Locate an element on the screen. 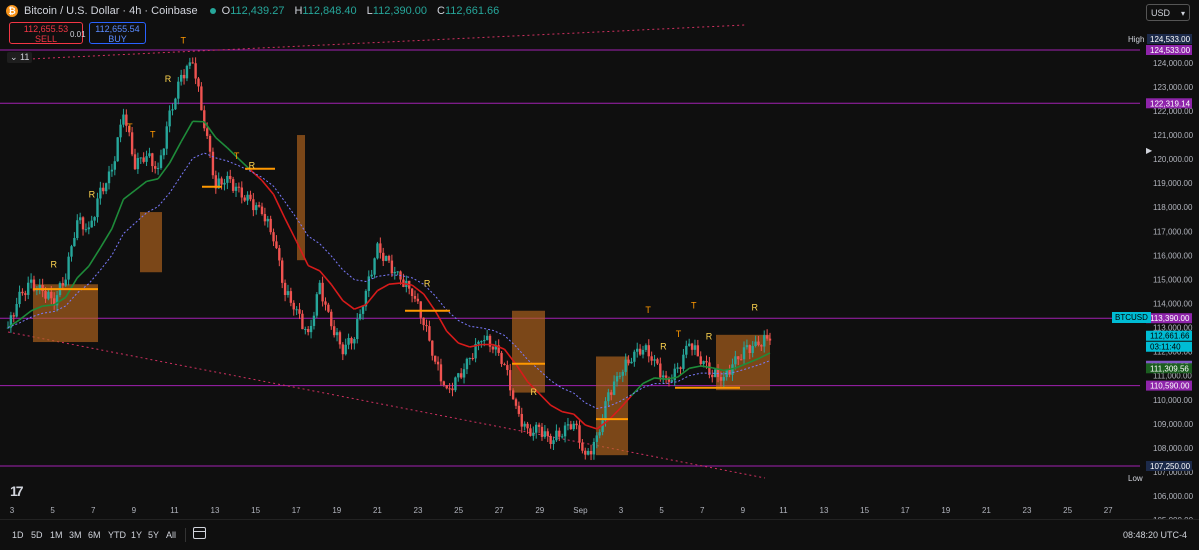 The width and height of the screenshot is (1199, 550). time-tick-label: 17 is located at coordinates (905, 510).